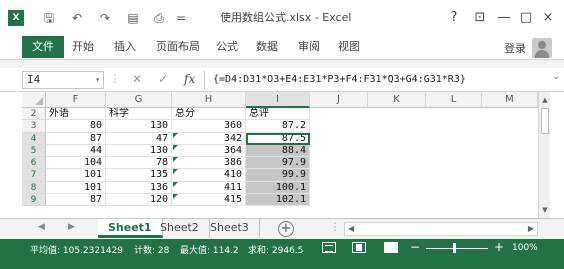  I want to click on sheet-nav-prev-icon: ◀, so click(41, 227).